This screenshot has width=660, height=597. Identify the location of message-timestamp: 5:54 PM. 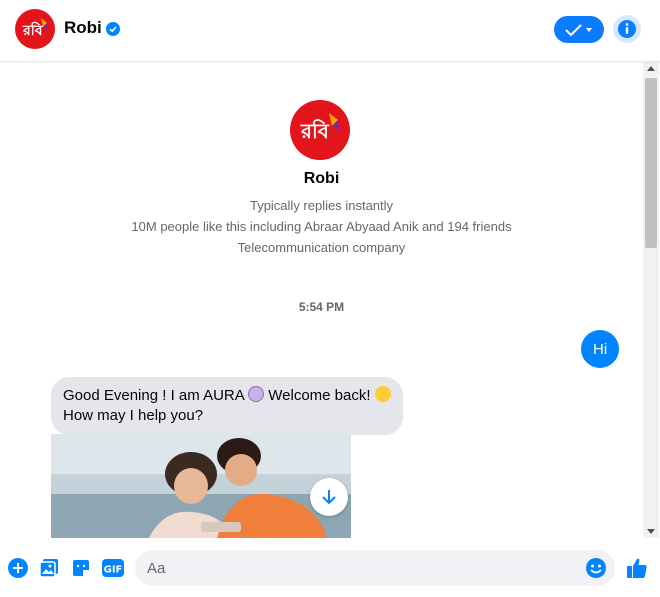
(321, 307).